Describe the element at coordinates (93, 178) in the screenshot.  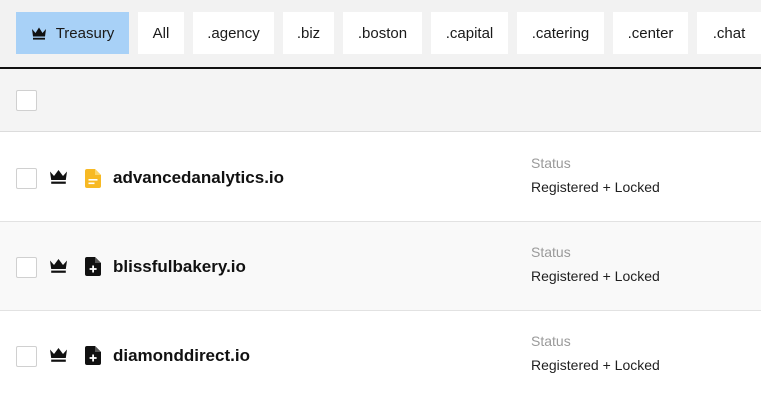
I see `file-text-icon` at that location.